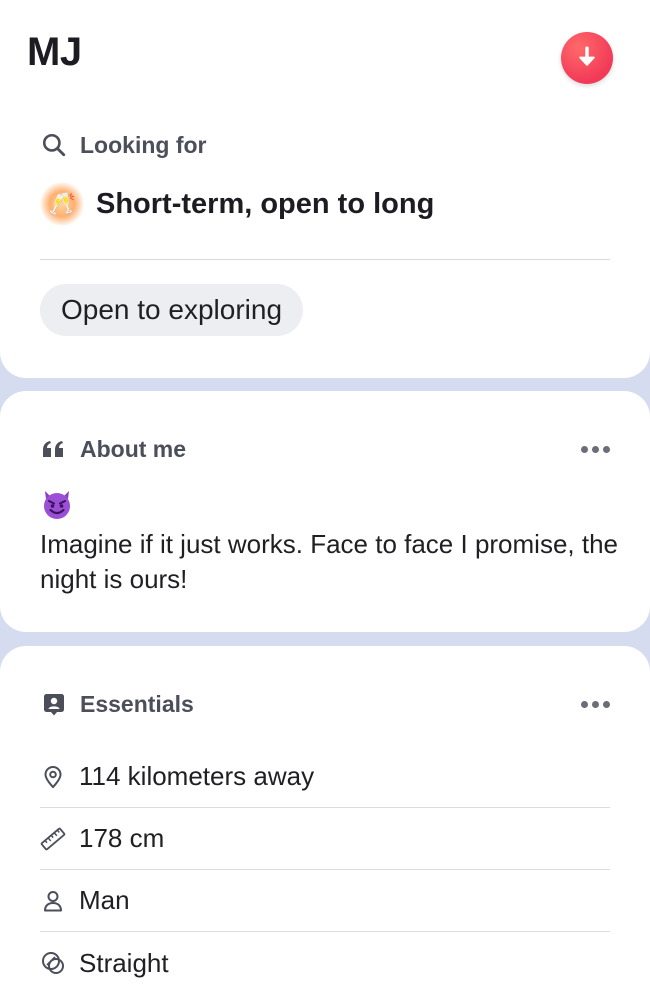  What do you see at coordinates (54, 52) in the screenshot?
I see `profile-name: MJ` at bounding box center [54, 52].